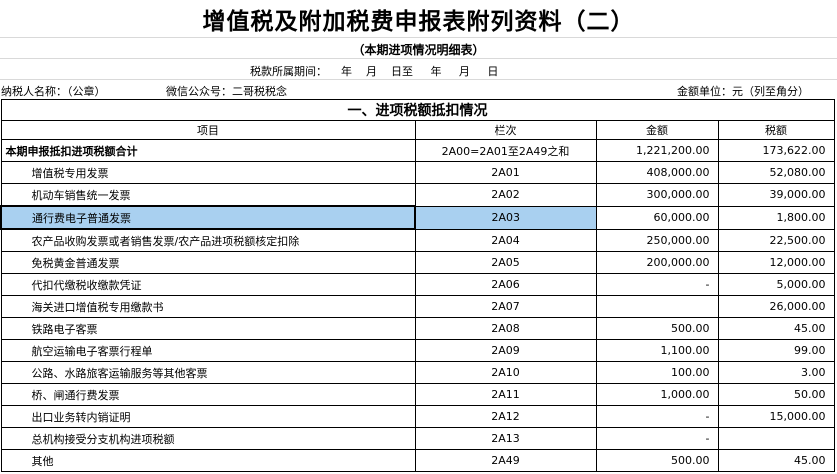  What do you see at coordinates (776, 217) in the screenshot?
I see `cell-tax: 1,800.00` at bounding box center [776, 217].